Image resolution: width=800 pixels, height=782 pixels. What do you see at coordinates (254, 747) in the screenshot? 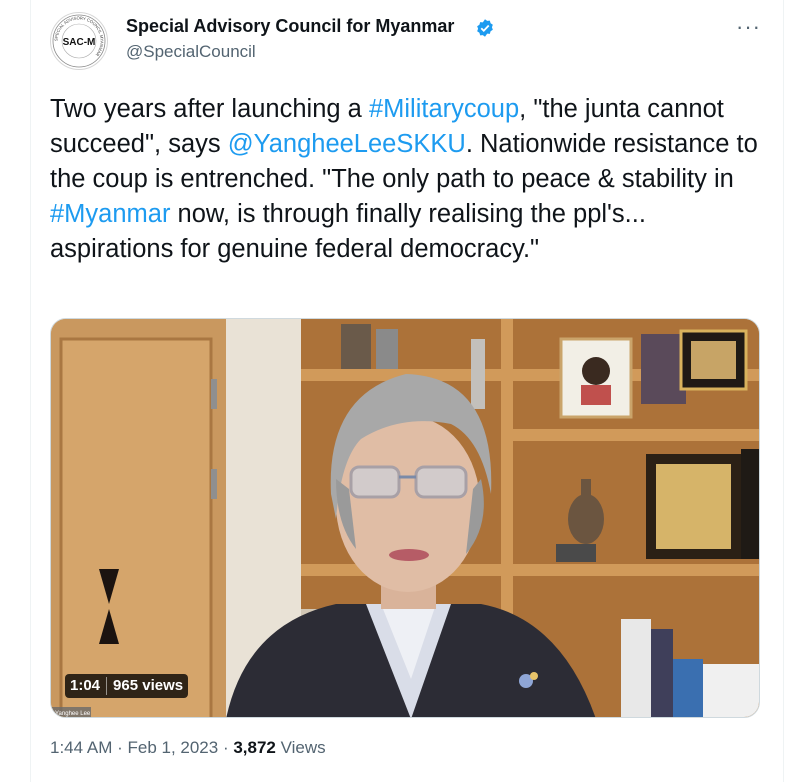
I see `views-count: 3,872` at bounding box center [254, 747].